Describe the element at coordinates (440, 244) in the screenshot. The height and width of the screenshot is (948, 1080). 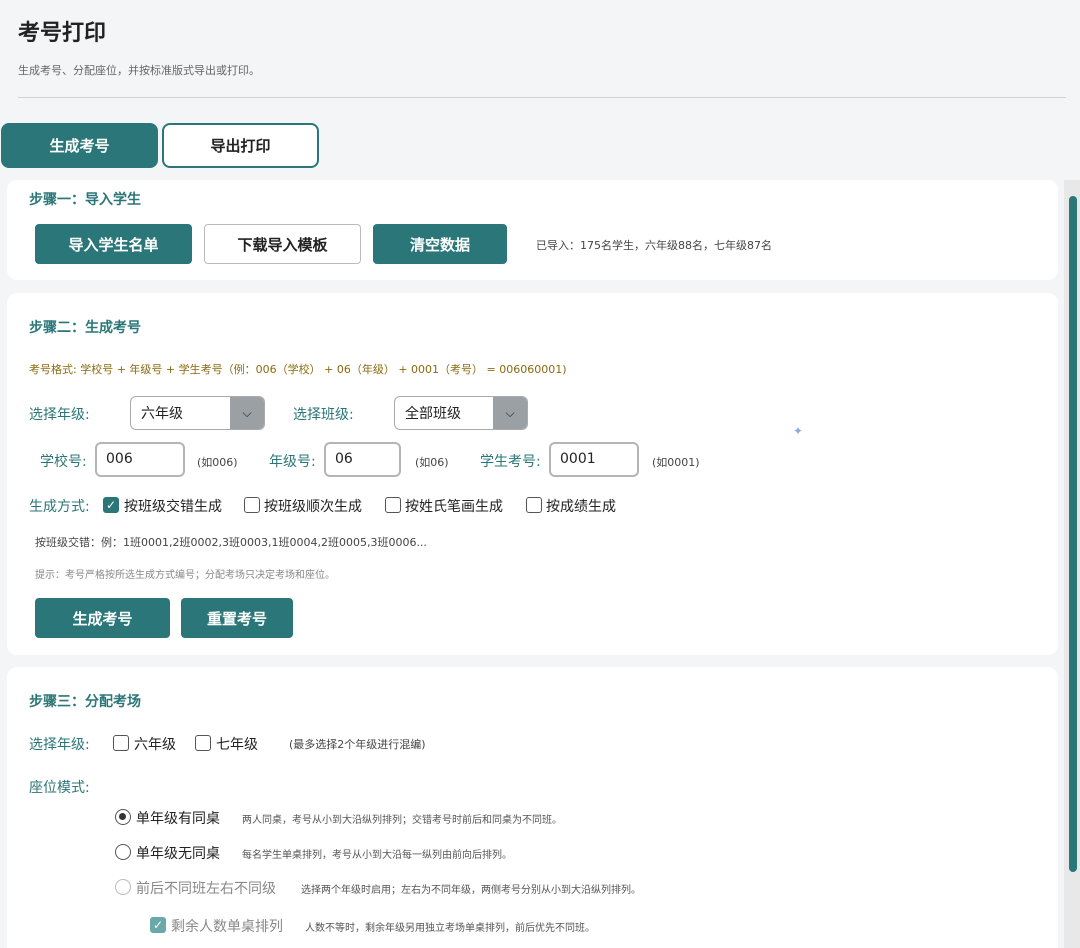
I see `clear-data-button: 清空数据` at that location.